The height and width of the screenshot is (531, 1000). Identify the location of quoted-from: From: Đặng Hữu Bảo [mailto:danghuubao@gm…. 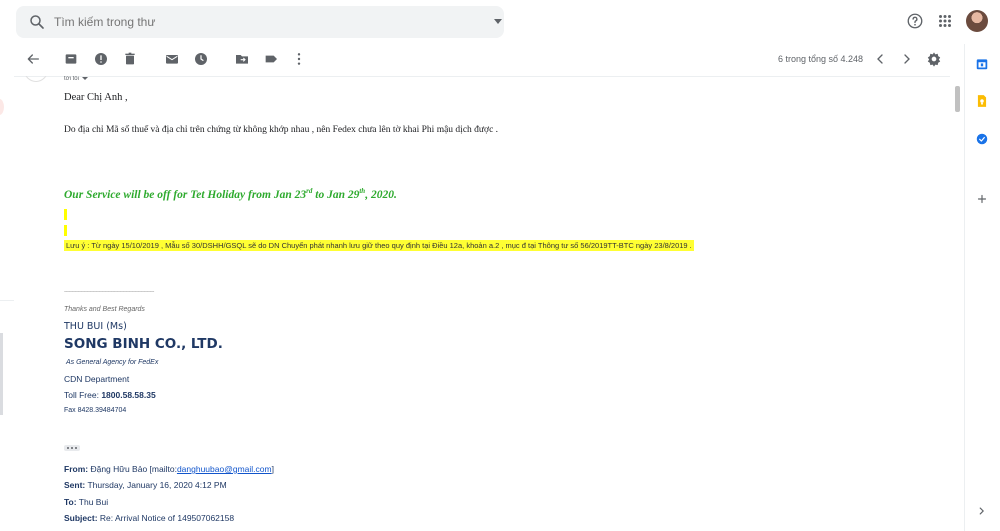
(169, 469).